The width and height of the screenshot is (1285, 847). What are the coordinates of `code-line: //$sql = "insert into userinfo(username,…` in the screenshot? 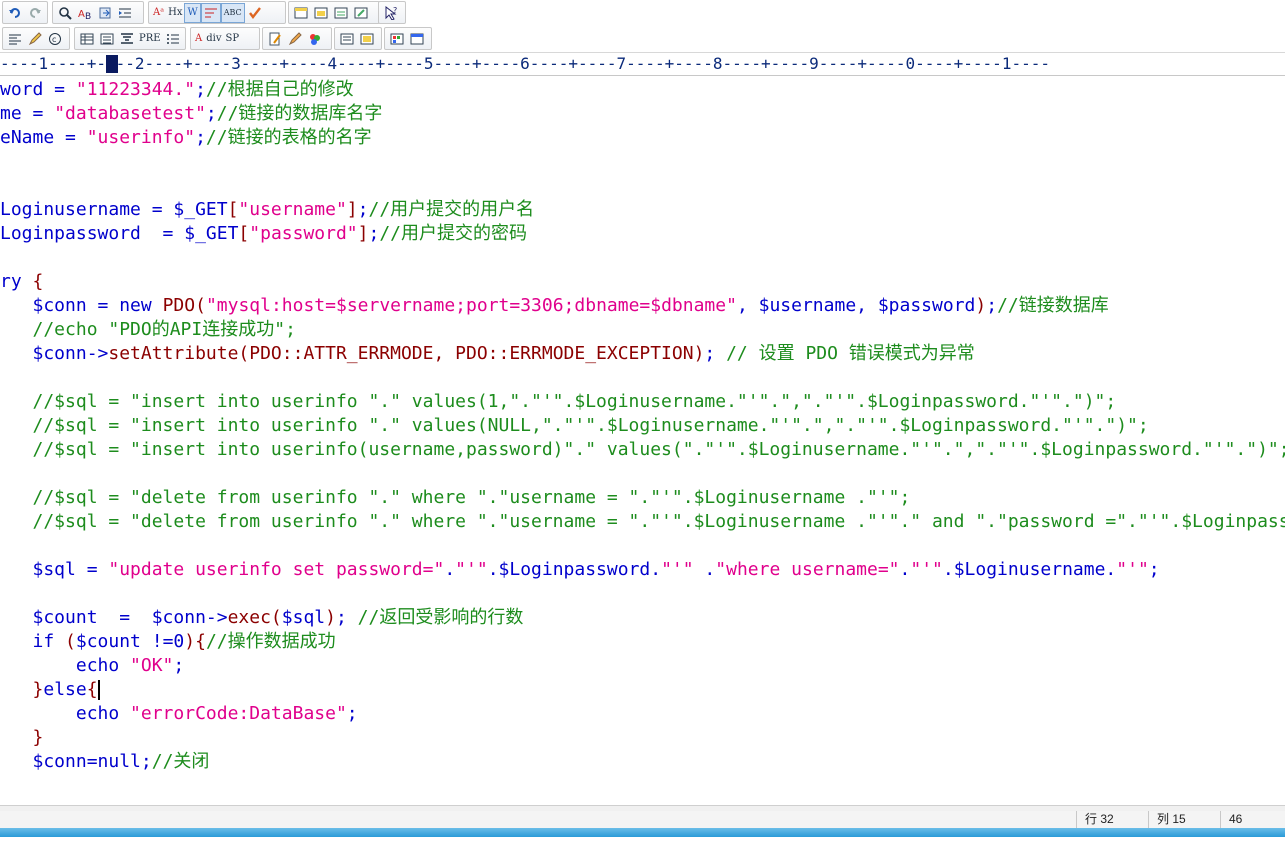 It's located at (642, 450).